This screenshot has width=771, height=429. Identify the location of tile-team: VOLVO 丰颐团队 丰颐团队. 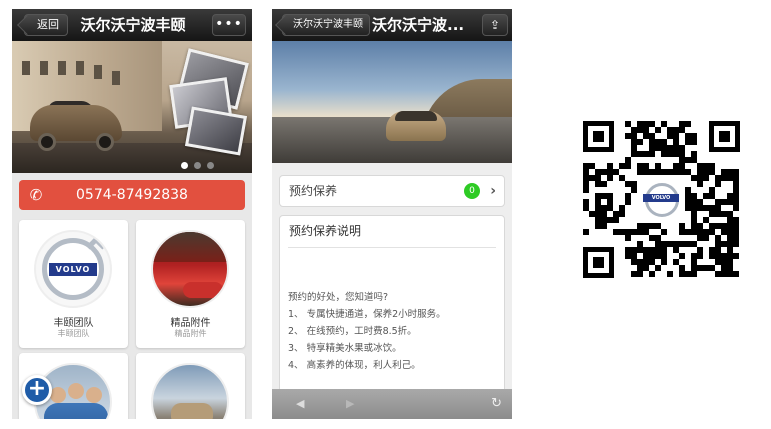
(73, 284).